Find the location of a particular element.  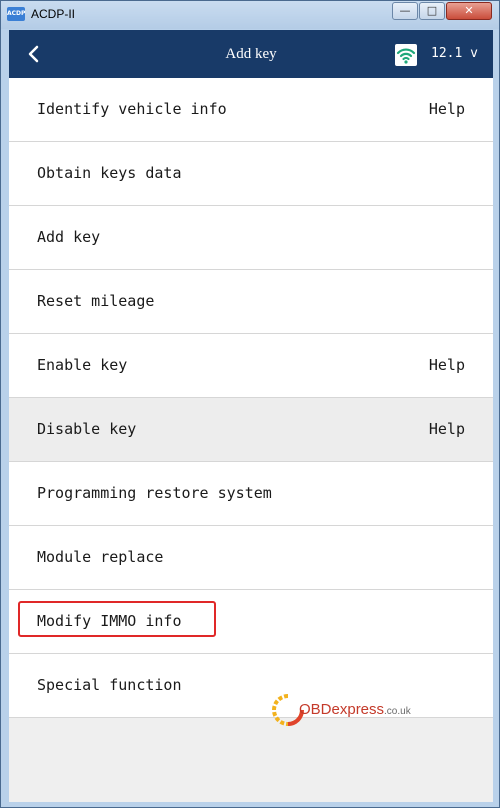

page-title: Add key is located at coordinates (251, 54).